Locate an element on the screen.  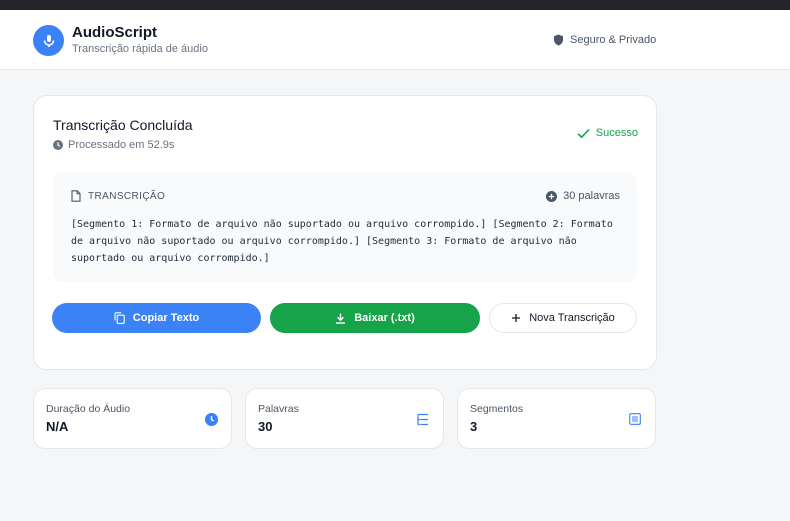
file-icon is located at coordinates (76, 196).